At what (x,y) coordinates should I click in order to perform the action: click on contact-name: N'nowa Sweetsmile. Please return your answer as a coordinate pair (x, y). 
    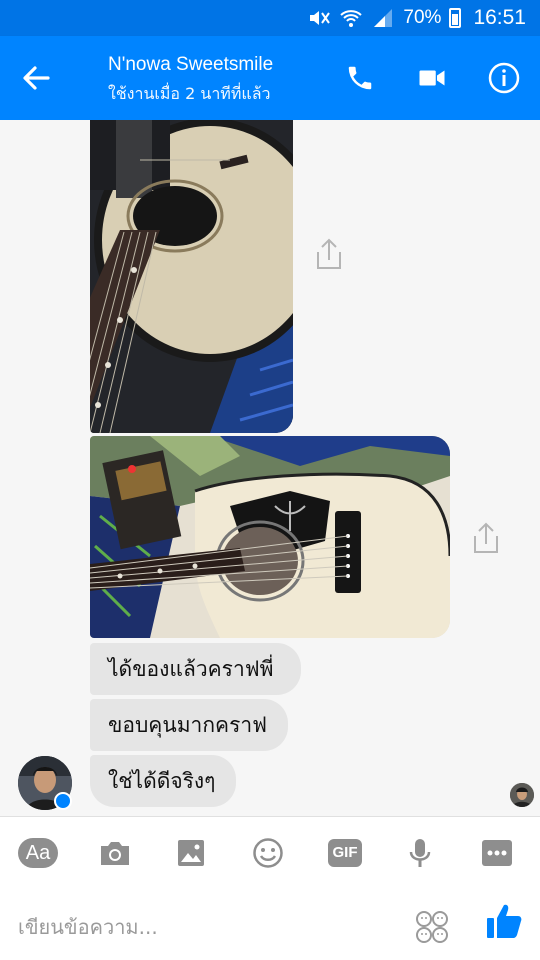
    Looking at the image, I should click on (190, 65).